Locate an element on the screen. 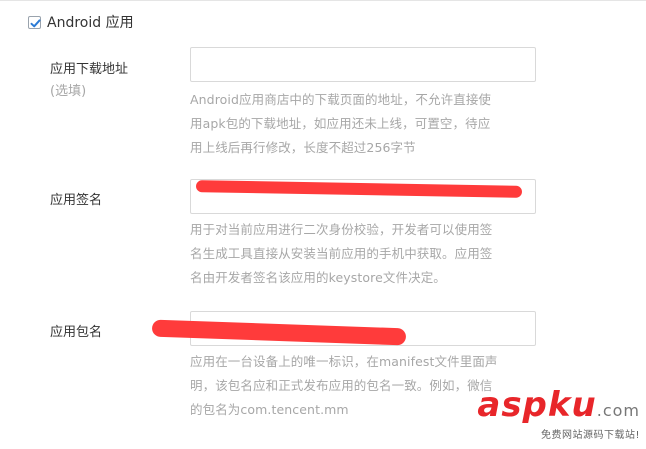 The width and height of the screenshot is (646, 449). check-icon is located at coordinates (35, 22).